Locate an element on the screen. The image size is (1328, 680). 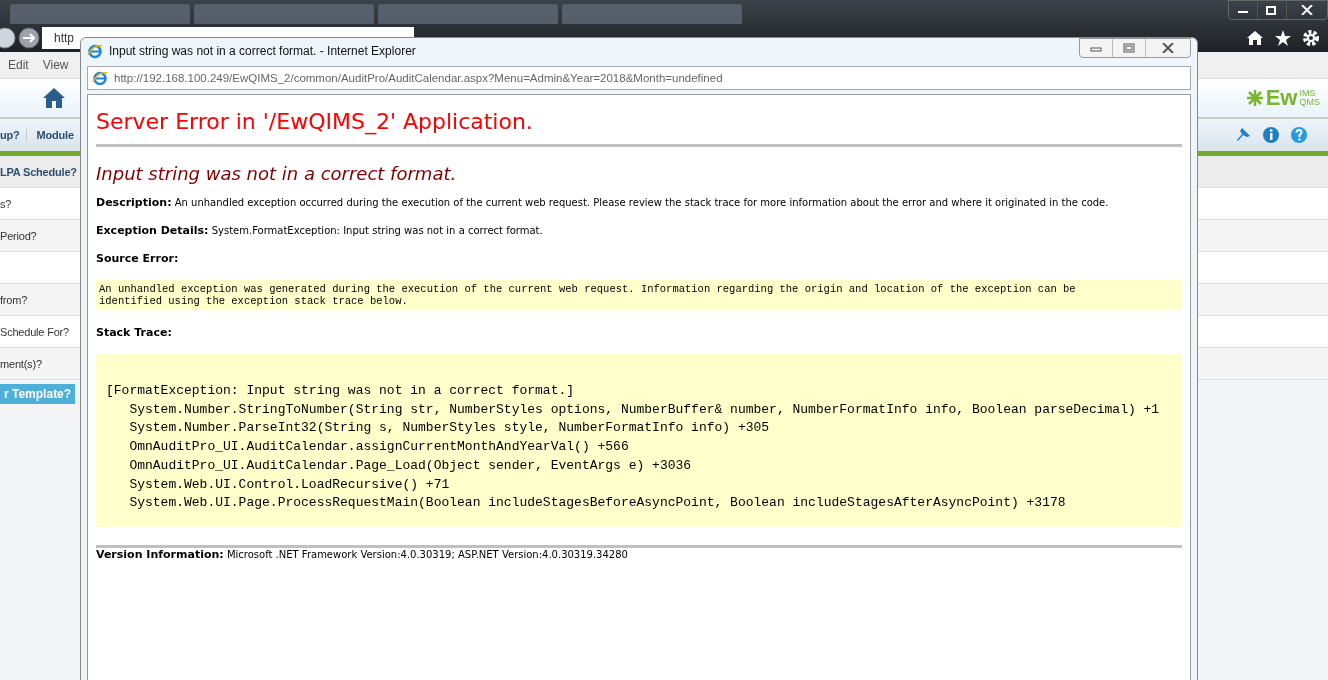
field-label: s? is located at coordinates (6, 203).